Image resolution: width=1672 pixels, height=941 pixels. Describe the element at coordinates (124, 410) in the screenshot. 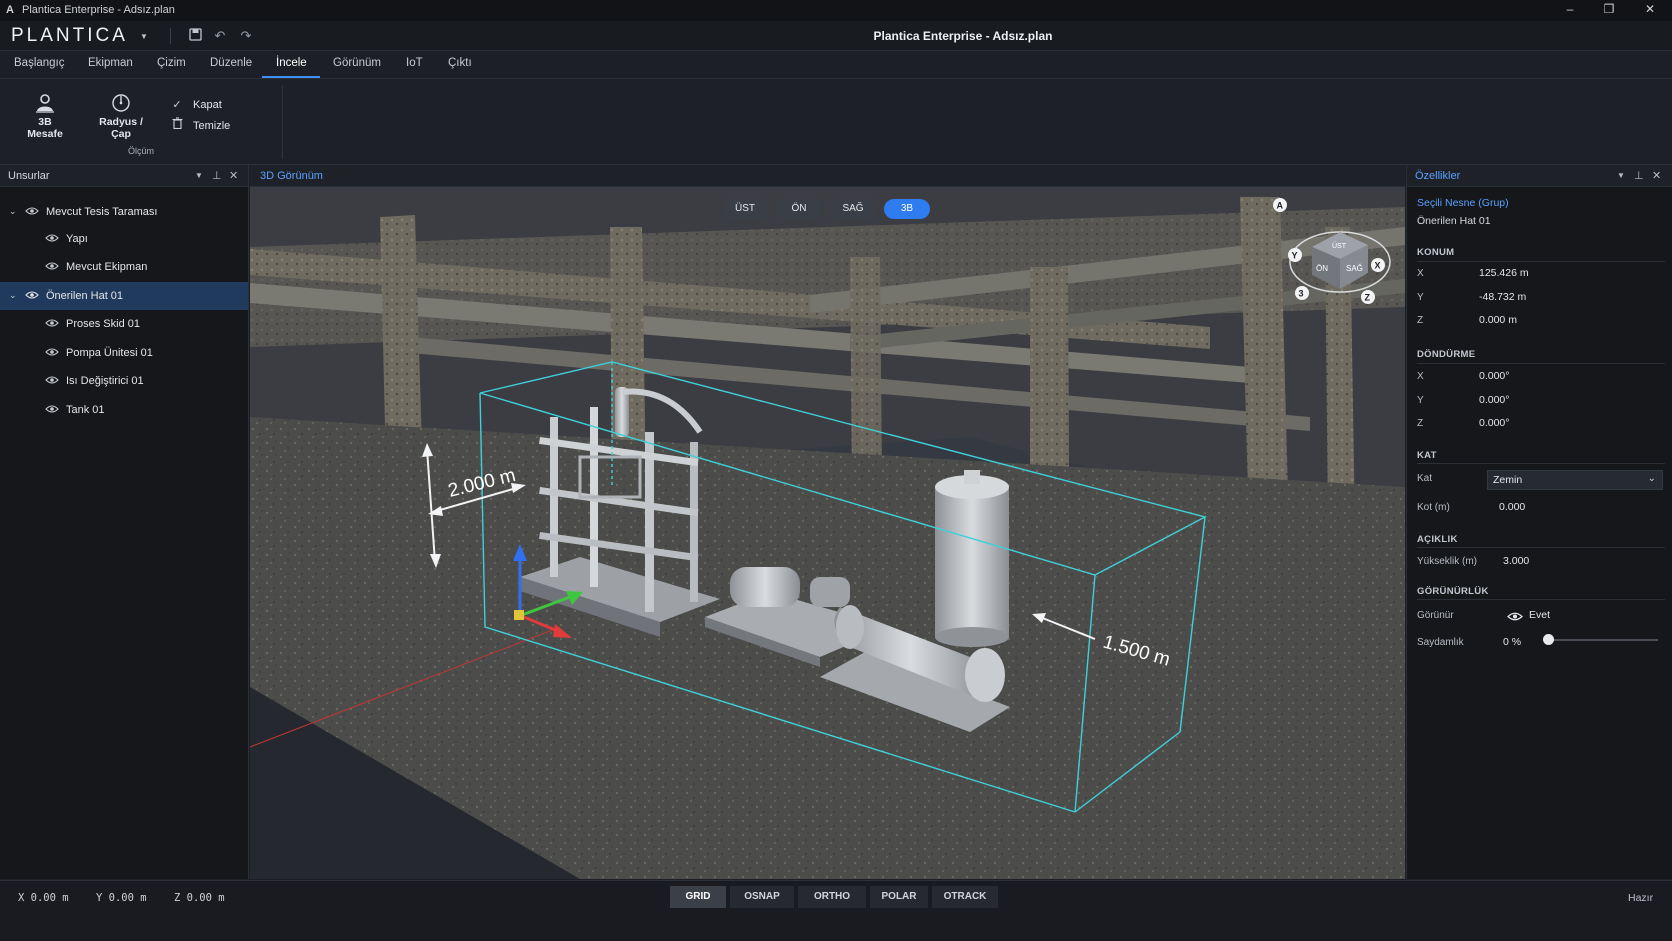

I see `tree-item-tank: Tank 01` at that location.